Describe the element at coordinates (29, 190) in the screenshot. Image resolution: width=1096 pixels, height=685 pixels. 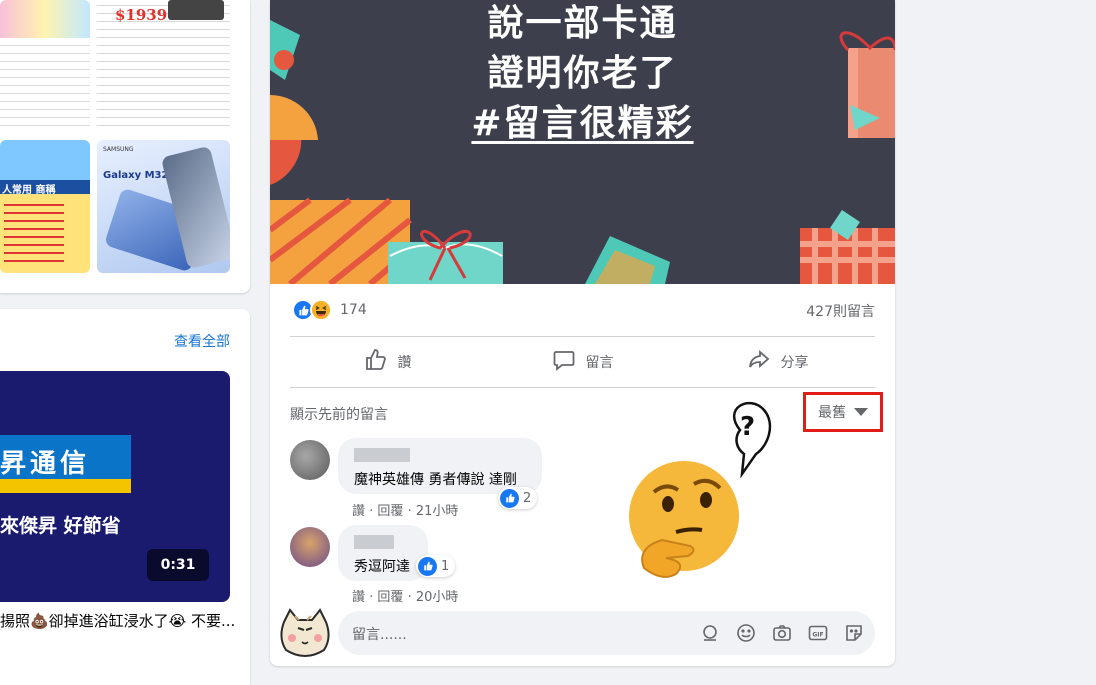
I see `promo-text: 人常用 商稱` at that location.